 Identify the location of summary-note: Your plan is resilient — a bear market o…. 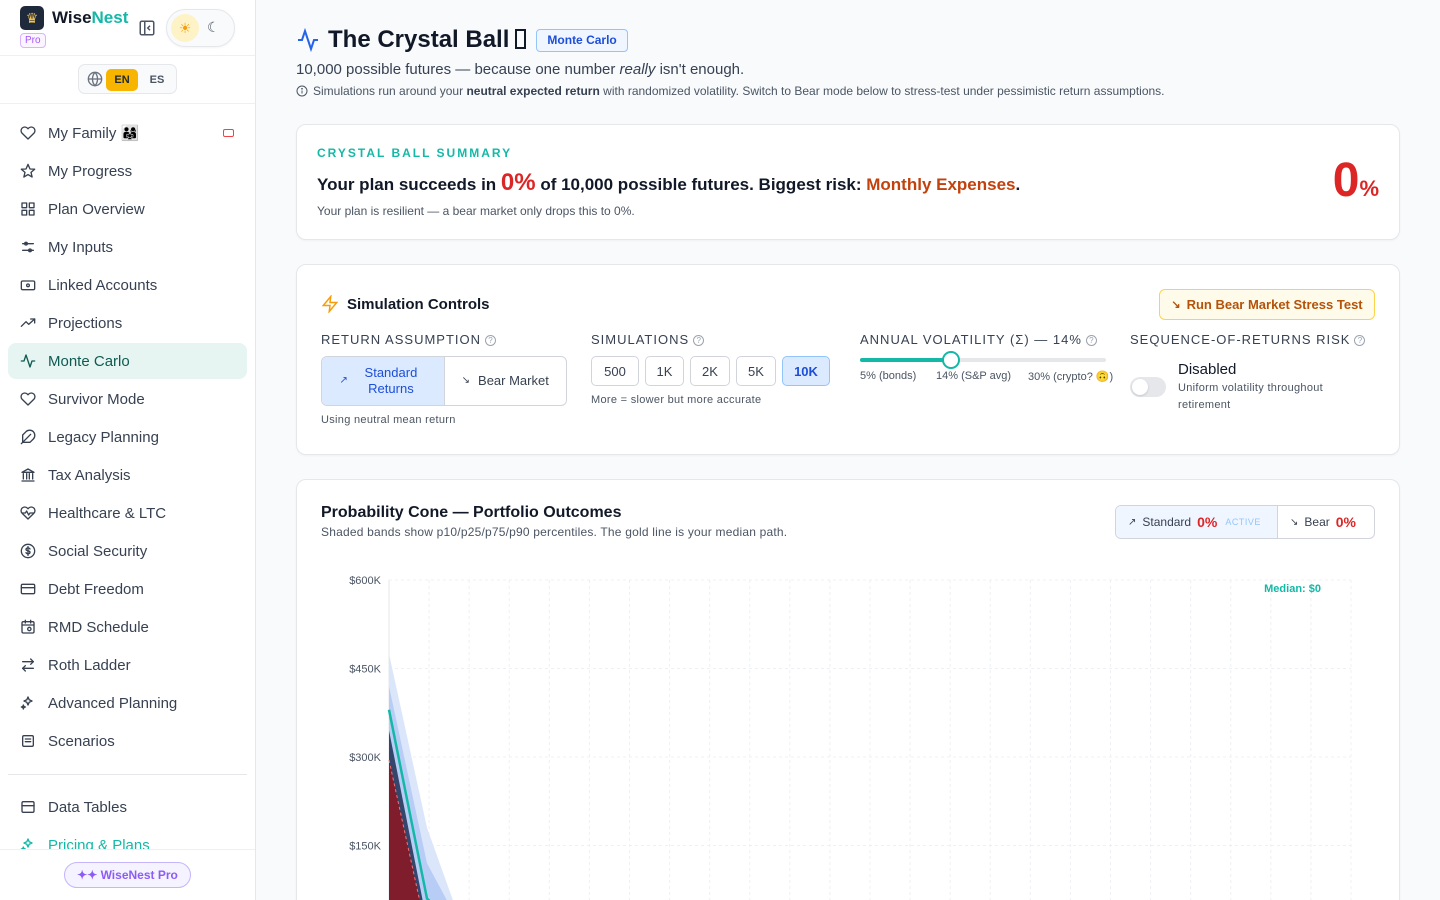
(476, 211).